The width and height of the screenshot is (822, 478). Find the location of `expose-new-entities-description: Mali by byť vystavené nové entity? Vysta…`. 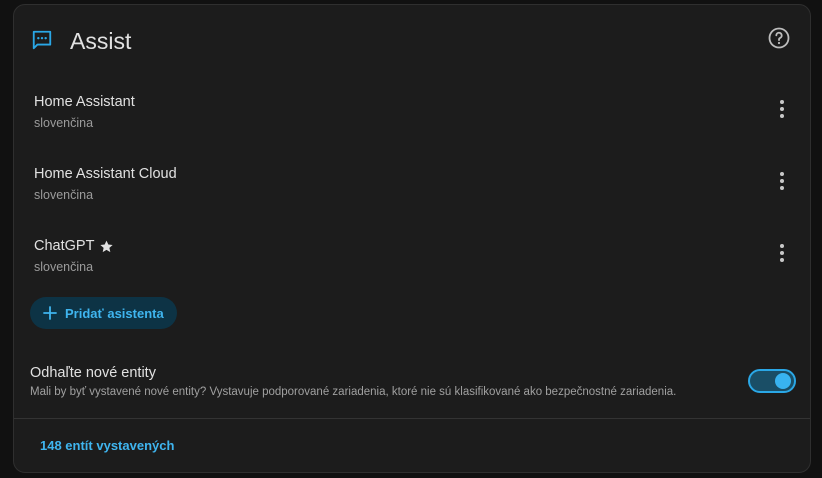

expose-new-entities-description: Mali by byť vystavené nové entity? Vysta… is located at coordinates (353, 392).